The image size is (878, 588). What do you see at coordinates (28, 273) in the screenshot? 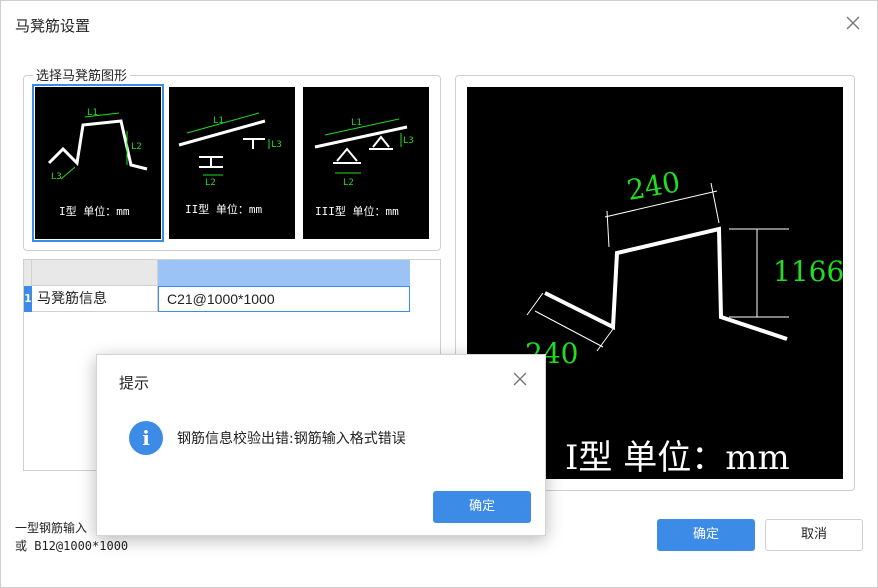
I see `grid-corner-header` at bounding box center [28, 273].